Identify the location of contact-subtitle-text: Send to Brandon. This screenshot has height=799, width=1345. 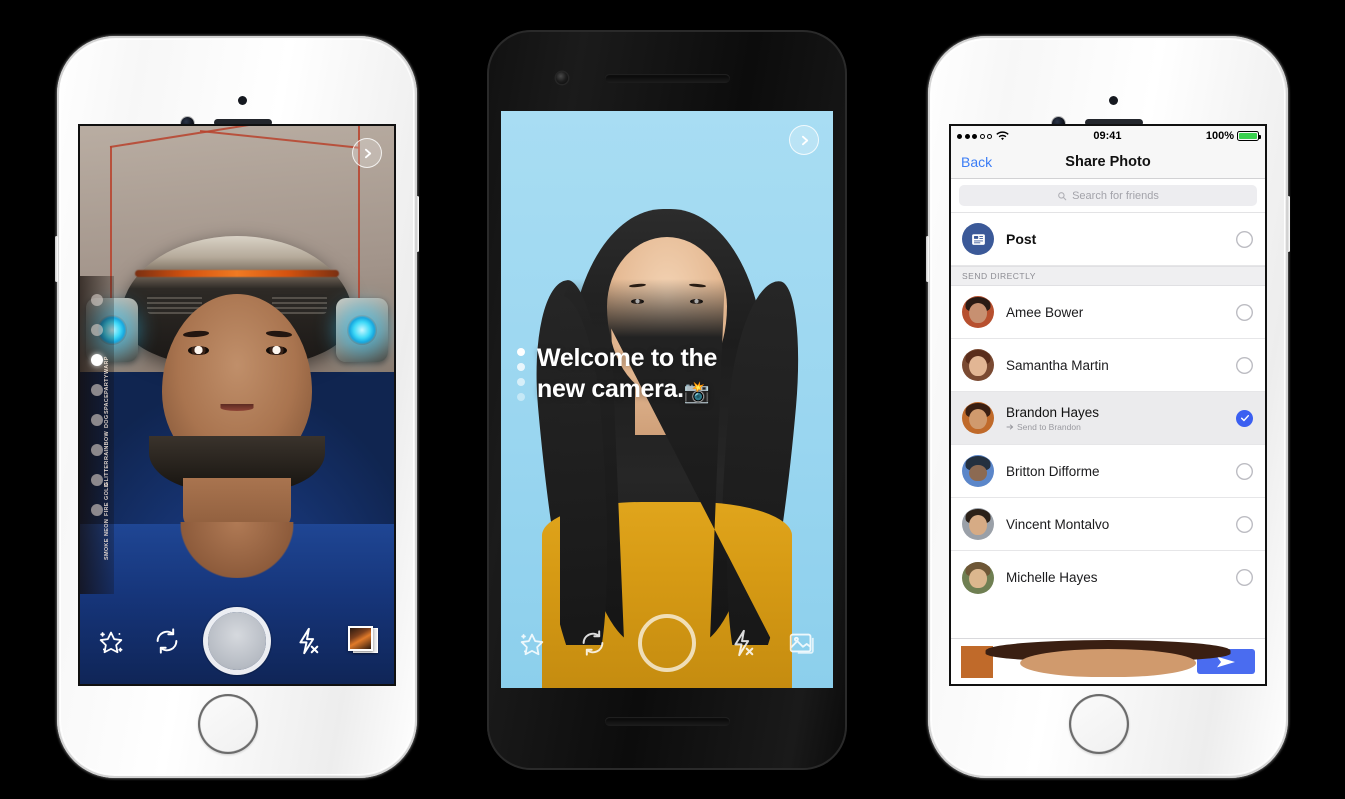
(1049, 426).